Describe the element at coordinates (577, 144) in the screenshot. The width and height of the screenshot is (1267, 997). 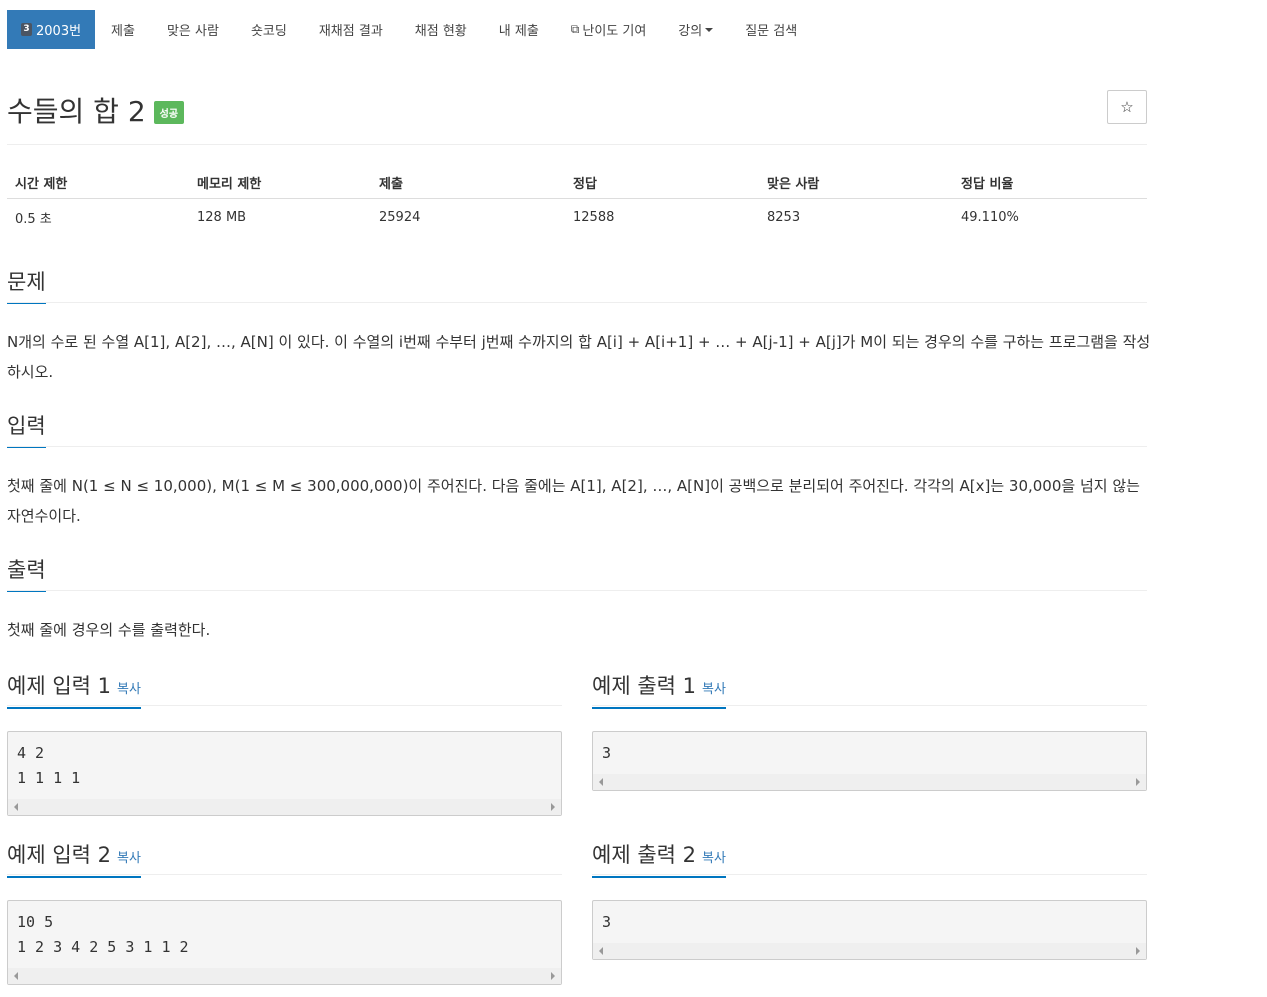
I see `title-divider` at that location.